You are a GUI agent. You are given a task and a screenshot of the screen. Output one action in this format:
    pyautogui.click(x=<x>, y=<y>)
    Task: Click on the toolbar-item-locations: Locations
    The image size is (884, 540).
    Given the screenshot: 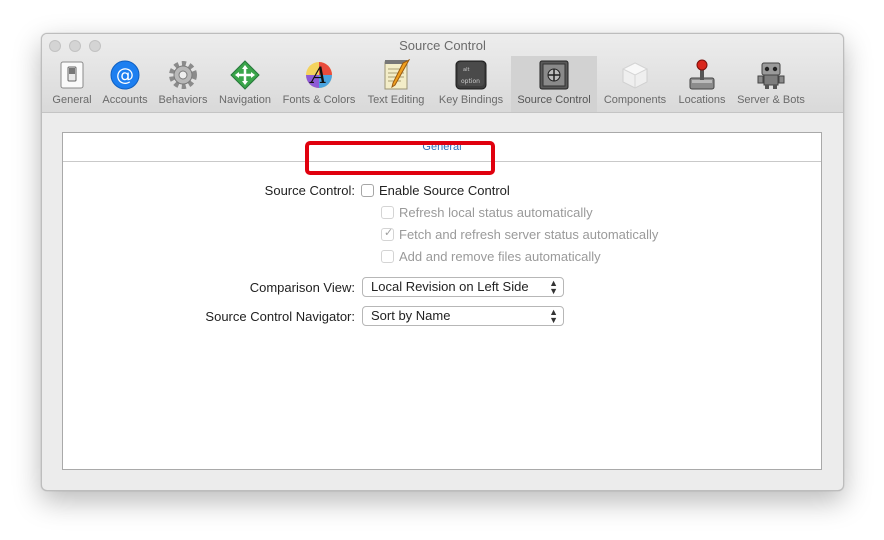 What is the action you would take?
    pyautogui.click(x=702, y=84)
    